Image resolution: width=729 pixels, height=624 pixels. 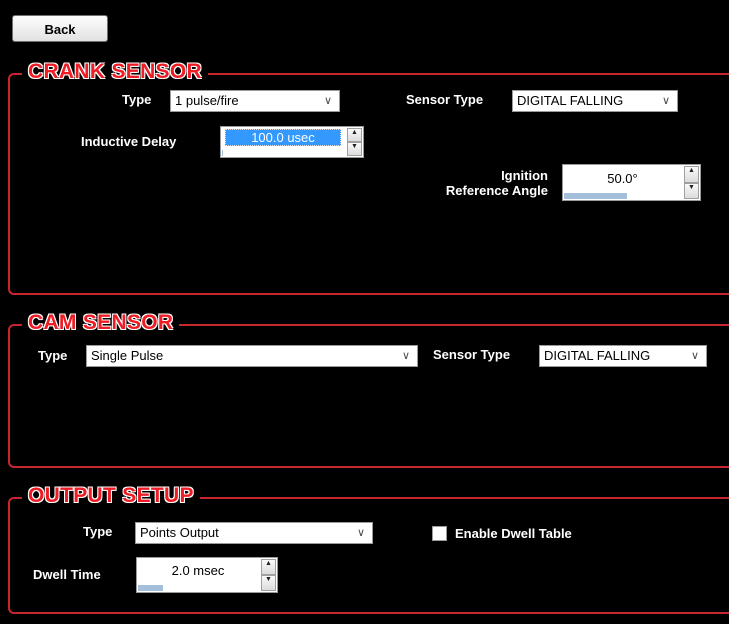 What do you see at coordinates (524, 175) in the screenshot?
I see `ignition-label-line1: Ignition` at bounding box center [524, 175].